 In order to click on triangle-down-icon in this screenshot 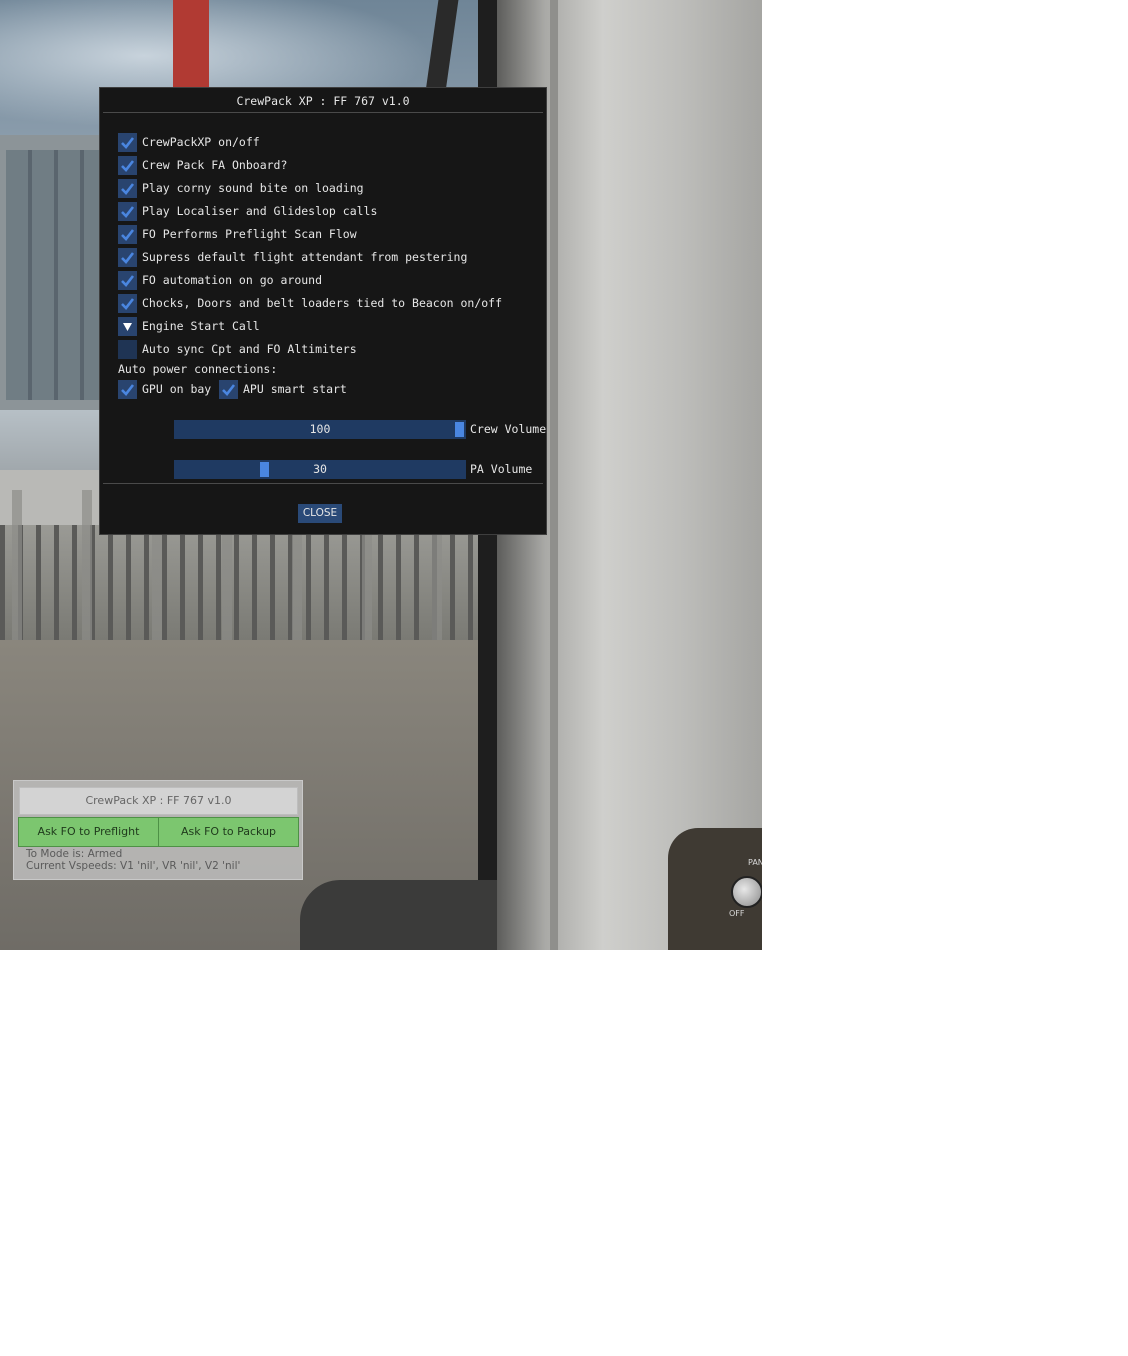, I will do `click(127, 326)`.